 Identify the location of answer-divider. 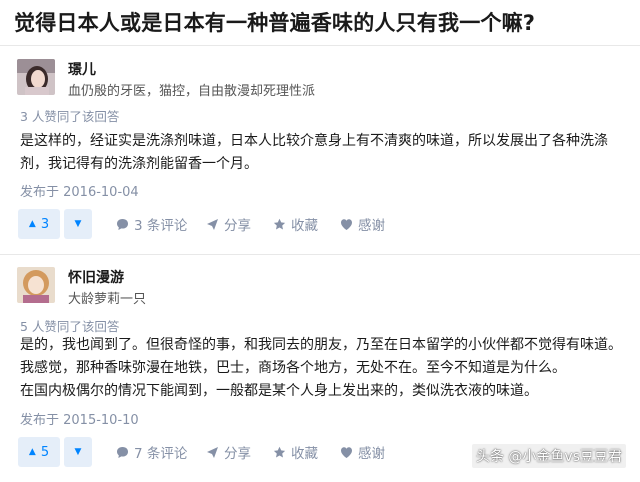
(320, 254).